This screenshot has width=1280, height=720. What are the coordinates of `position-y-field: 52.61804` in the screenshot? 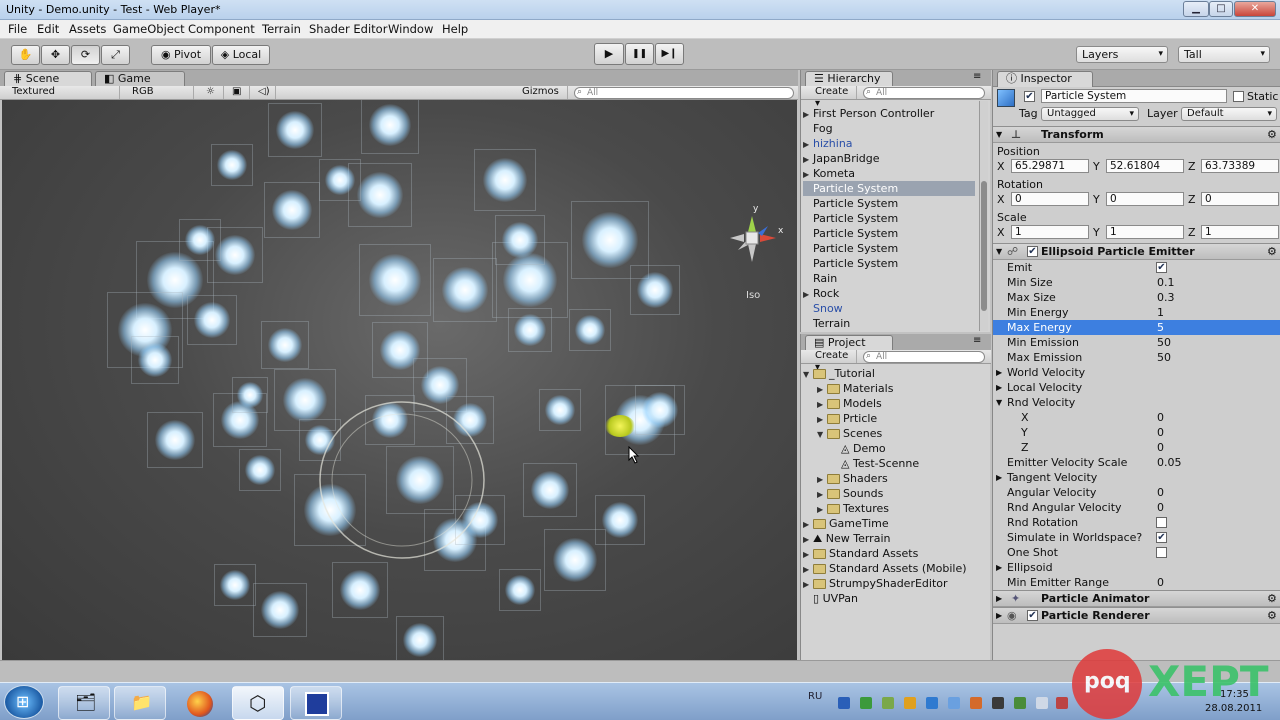 It's located at (1145, 166).